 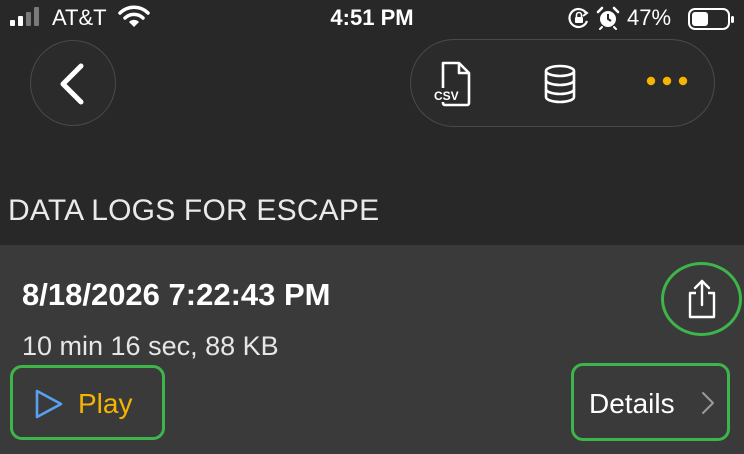 What do you see at coordinates (711, 19) in the screenshot?
I see `battery-icon` at bounding box center [711, 19].